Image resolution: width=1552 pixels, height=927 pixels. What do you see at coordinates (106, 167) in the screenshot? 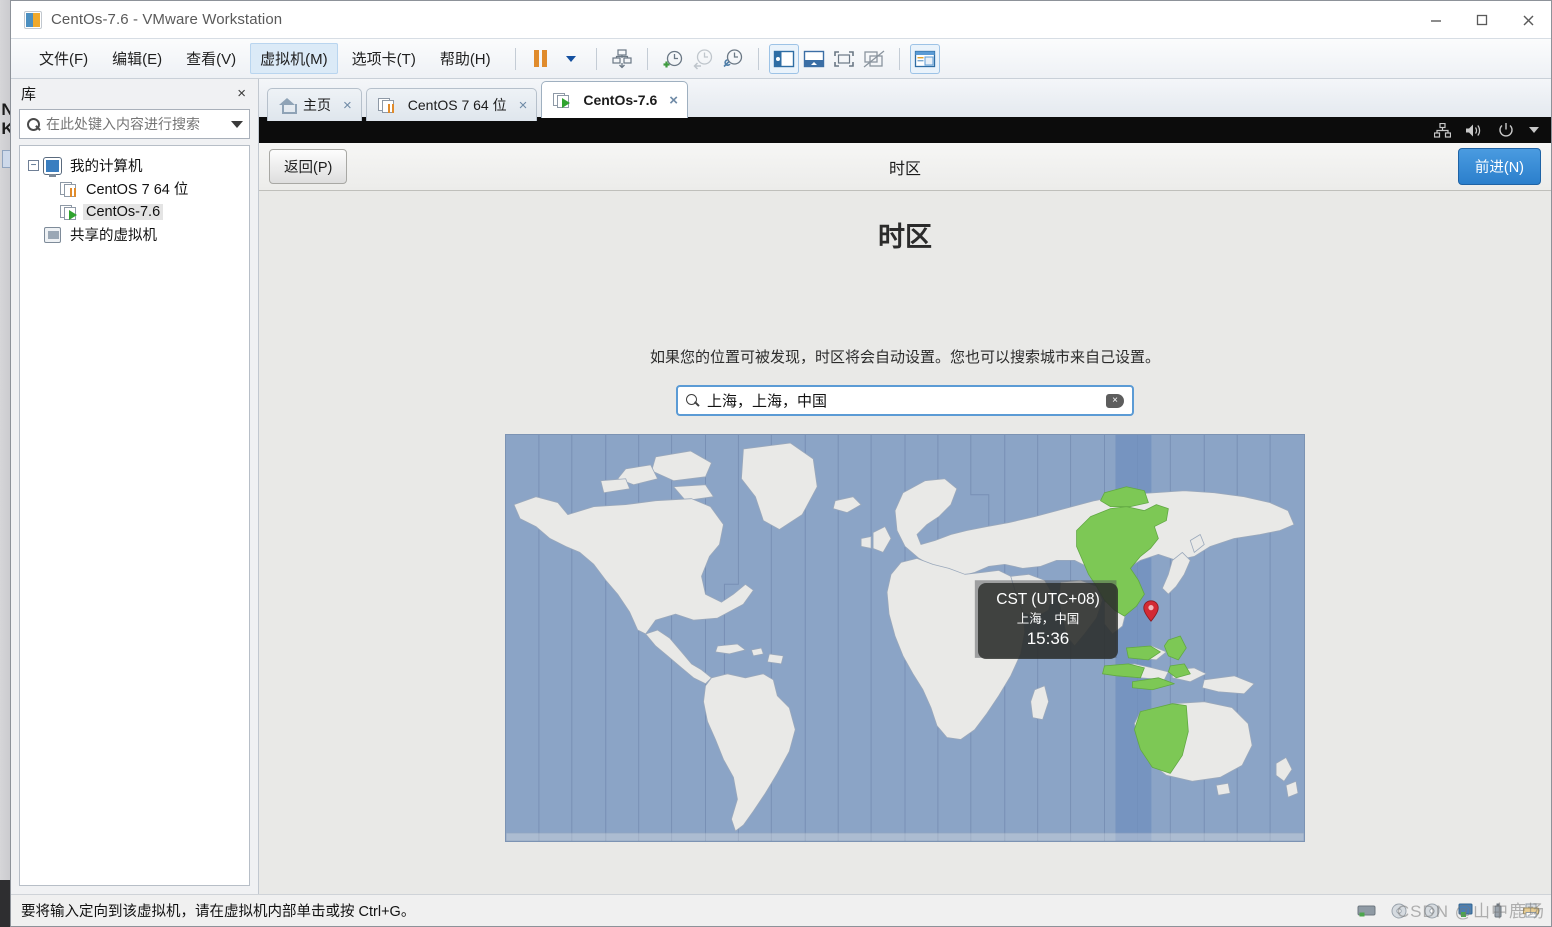
I see `tree-item-label: 我的计算机` at bounding box center [106, 167].